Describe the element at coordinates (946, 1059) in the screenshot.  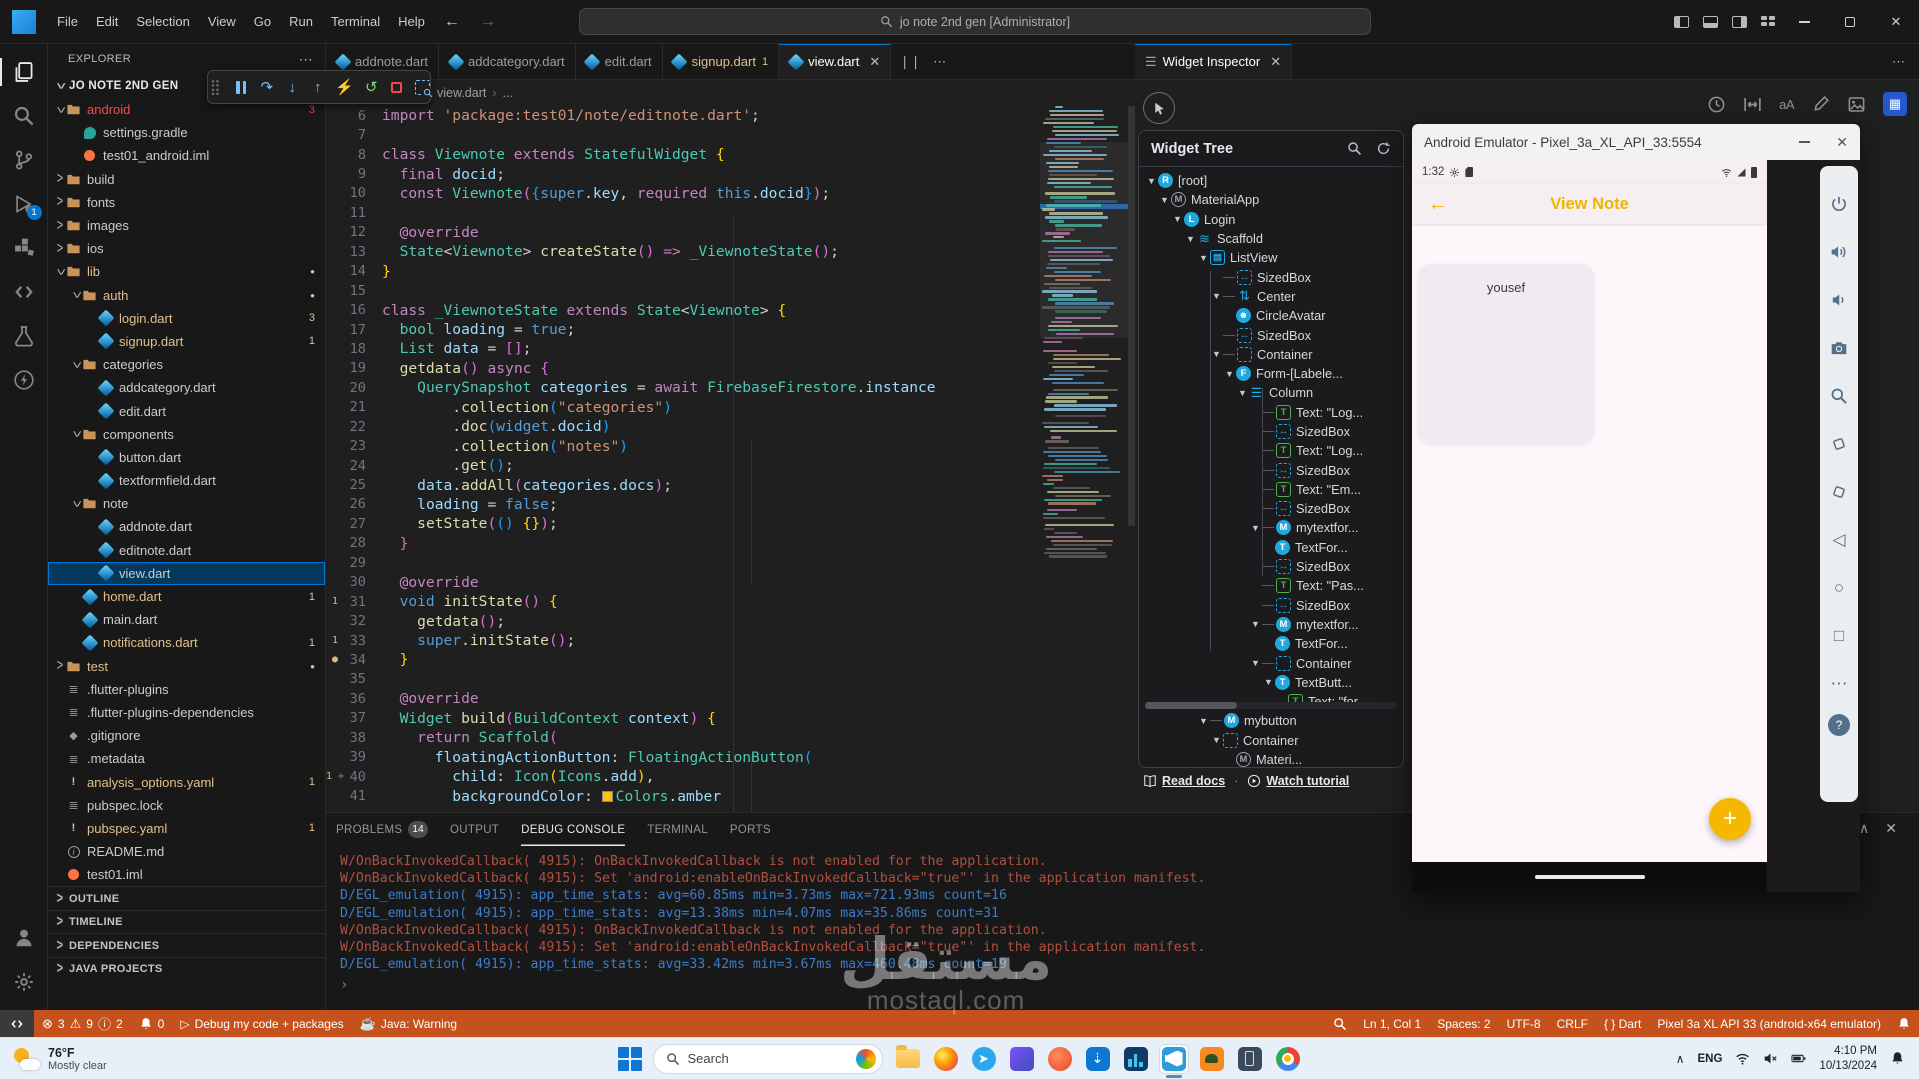
I see `taskbar-app-firefox` at that location.